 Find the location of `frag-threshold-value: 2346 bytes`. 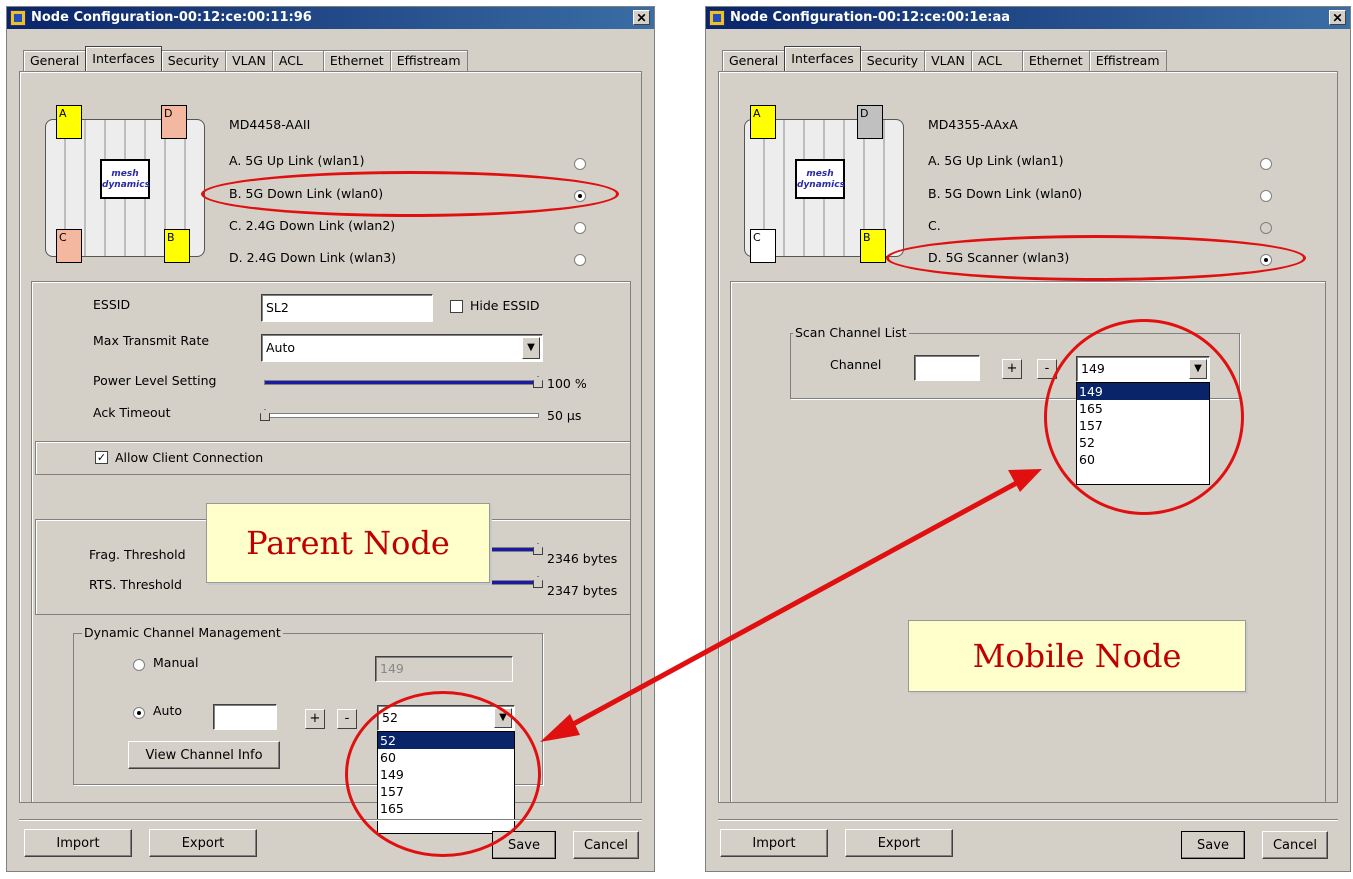

frag-threshold-value: 2346 bytes is located at coordinates (582, 558).